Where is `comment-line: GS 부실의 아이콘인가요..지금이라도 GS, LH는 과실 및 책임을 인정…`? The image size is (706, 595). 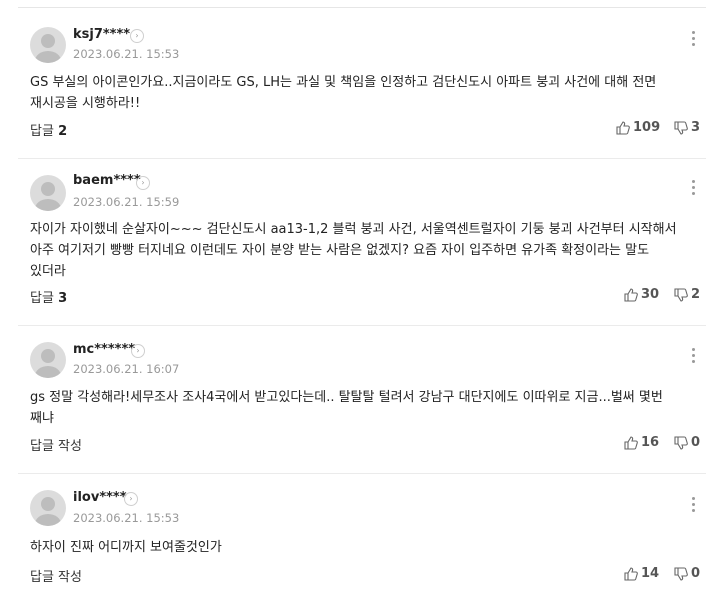
comment-line: GS 부실의 아이콘인가요..지금이라도 GS, LH는 과실 및 책임을 인정… is located at coordinates (343, 82).